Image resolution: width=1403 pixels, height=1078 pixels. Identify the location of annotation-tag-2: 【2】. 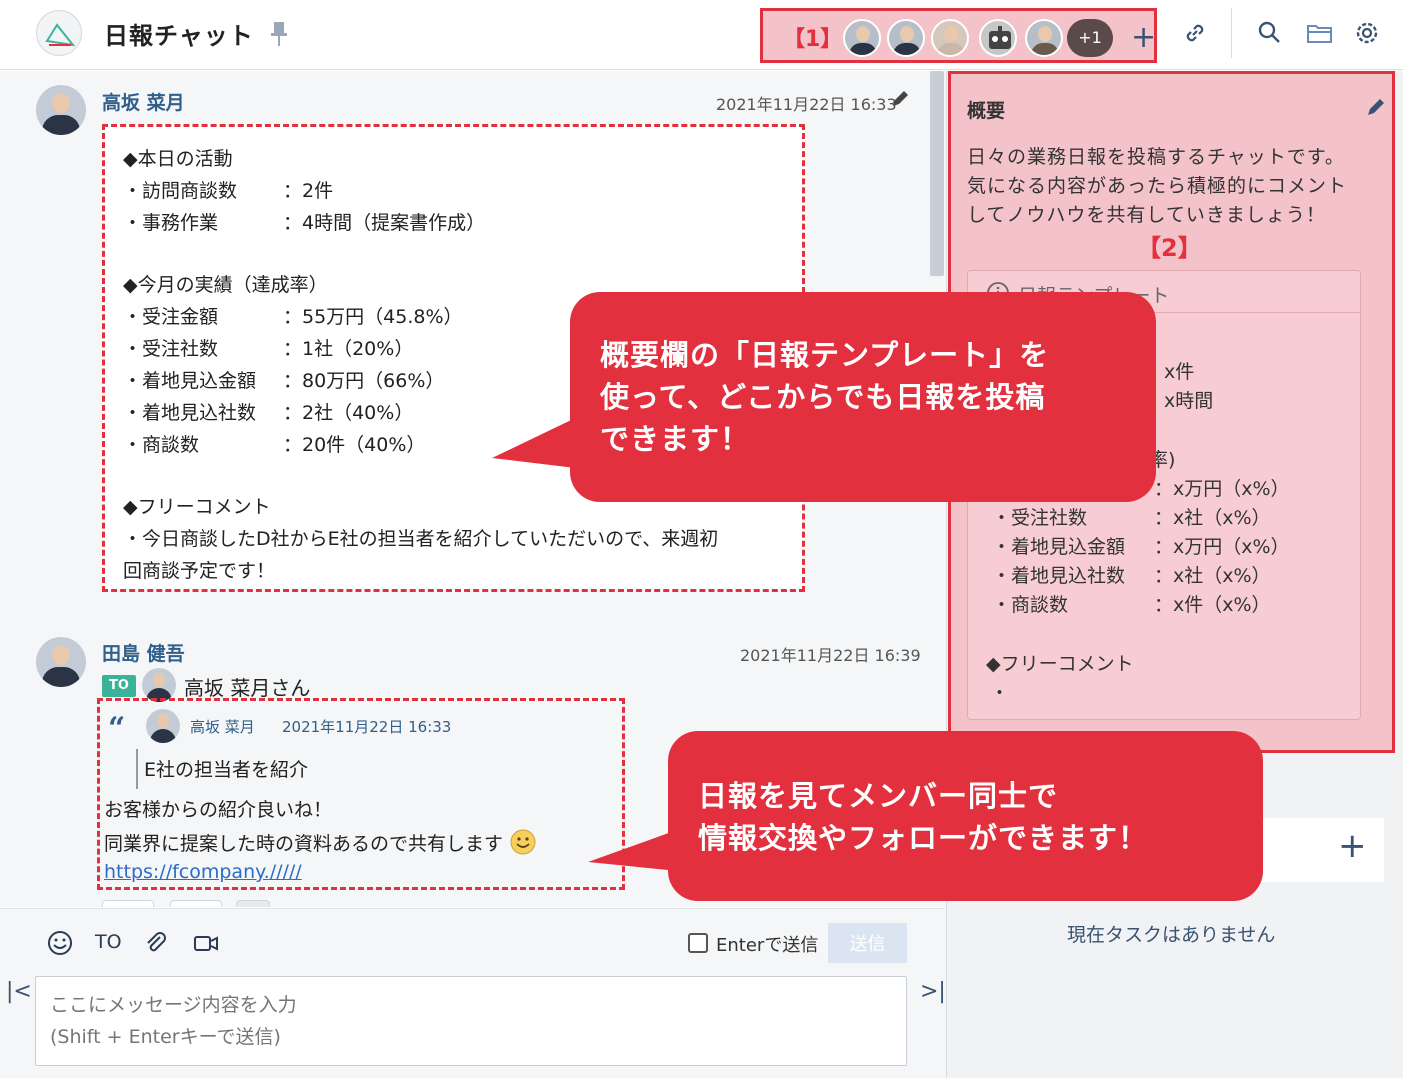
(1169, 248).